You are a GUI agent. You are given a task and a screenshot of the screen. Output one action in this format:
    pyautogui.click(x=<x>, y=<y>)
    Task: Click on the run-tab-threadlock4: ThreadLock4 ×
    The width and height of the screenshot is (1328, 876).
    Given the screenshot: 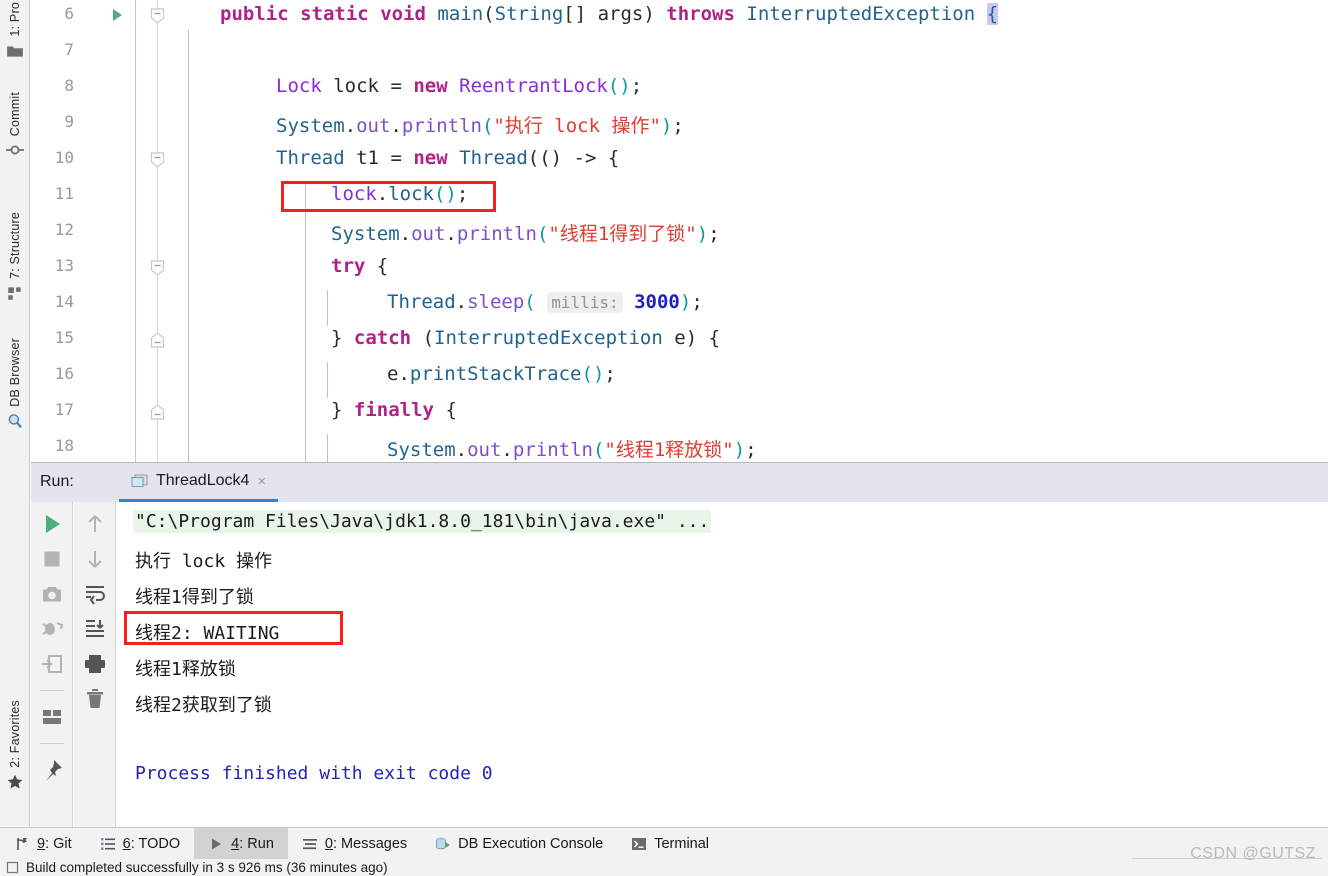 What is the action you would take?
    pyautogui.click(x=199, y=482)
    